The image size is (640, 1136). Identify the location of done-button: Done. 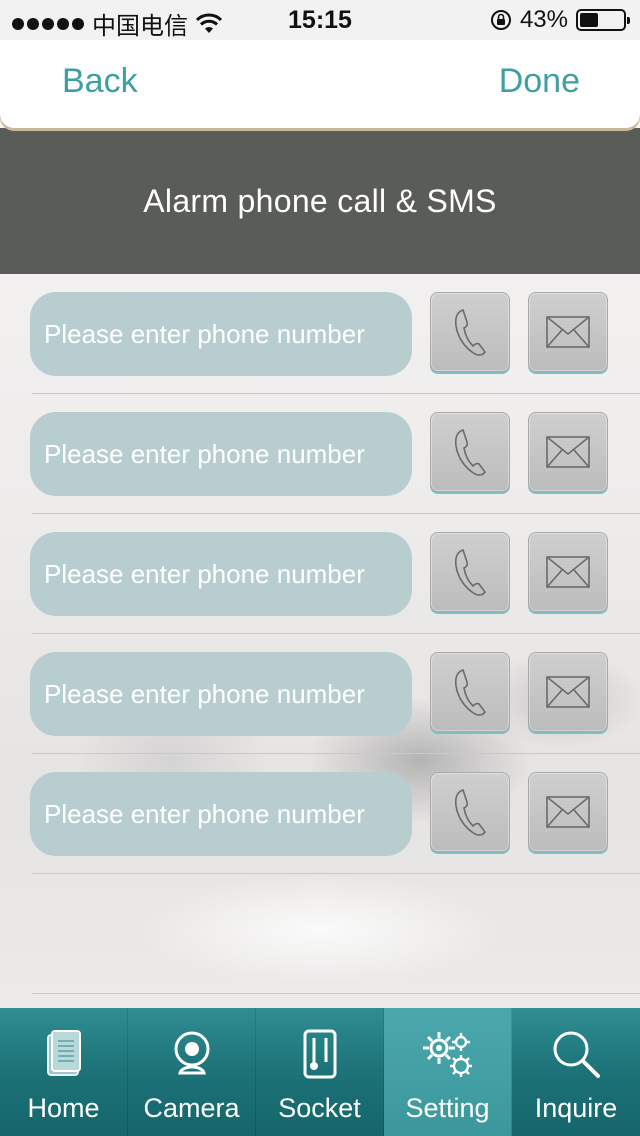
(539, 81).